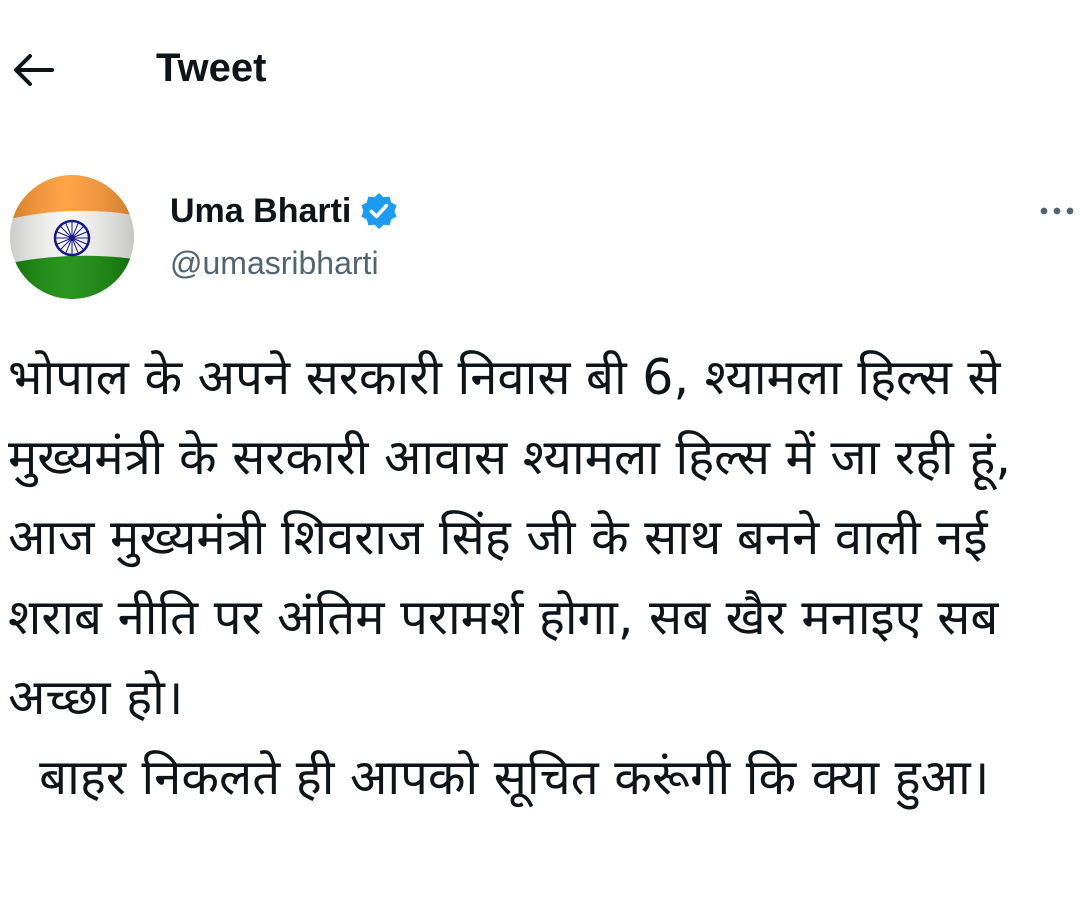 The height and width of the screenshot is (897, 1080). I want to click on avatar, so click(72, 237).